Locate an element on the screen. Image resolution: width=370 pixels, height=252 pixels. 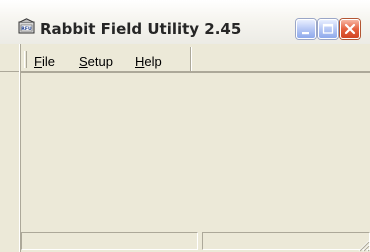
svg-text: RFU is located at coordinates (26, 29).